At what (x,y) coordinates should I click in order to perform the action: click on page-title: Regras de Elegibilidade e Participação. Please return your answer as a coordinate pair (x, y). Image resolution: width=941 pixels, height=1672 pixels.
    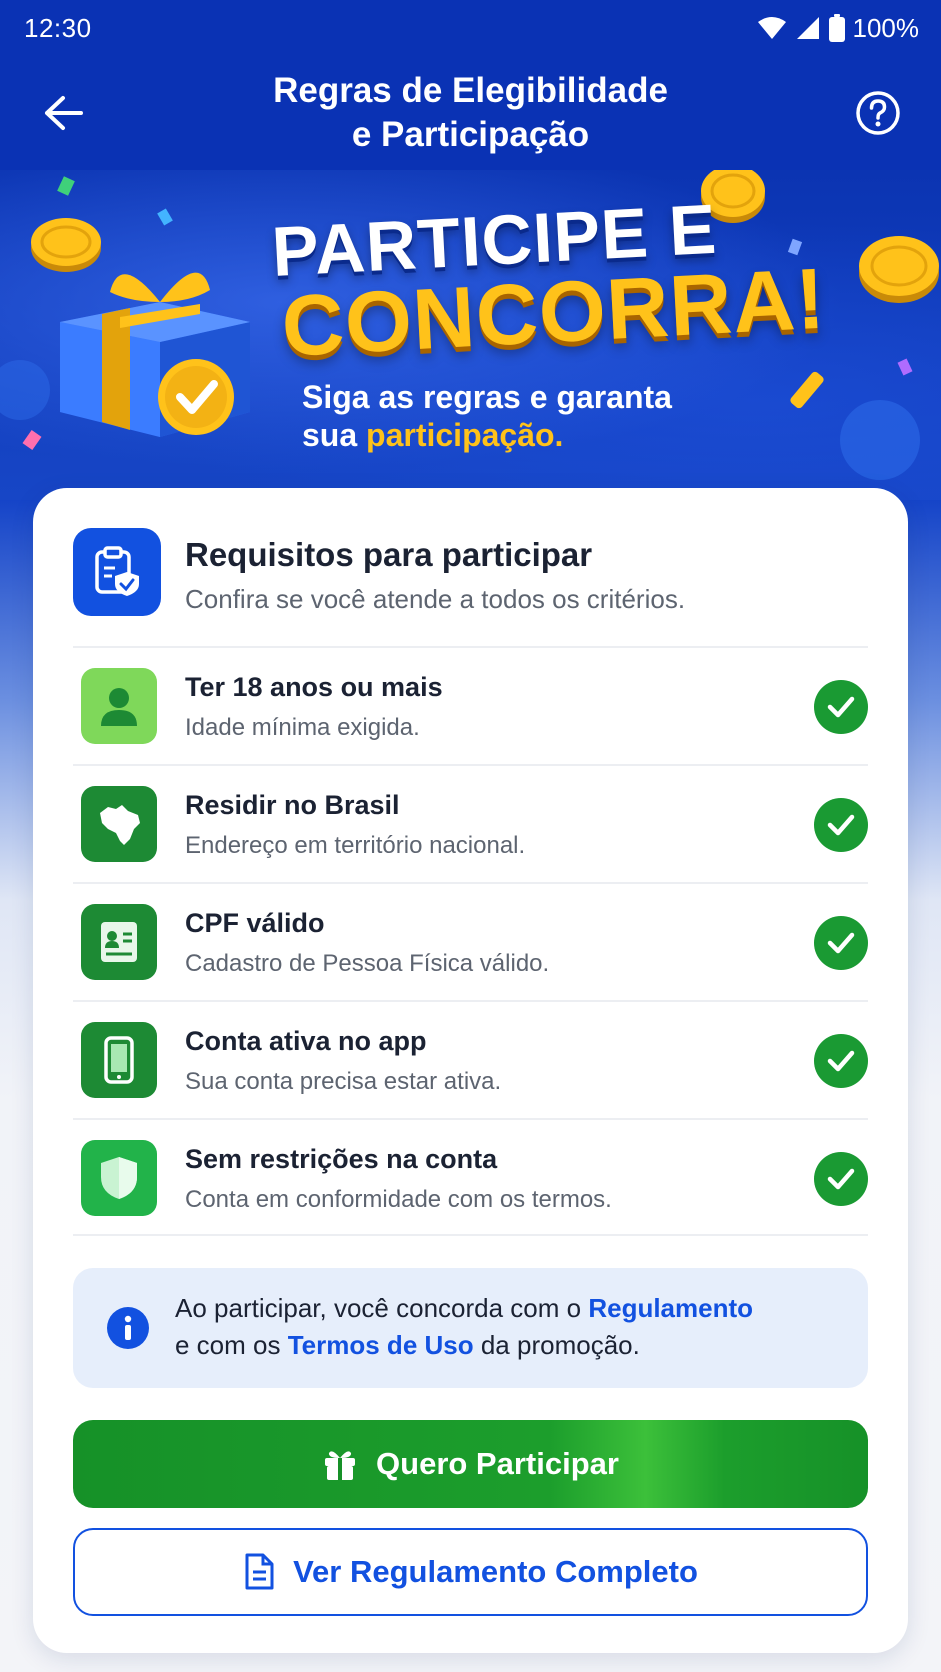
    Looking at the image, I should click on (471, 113).